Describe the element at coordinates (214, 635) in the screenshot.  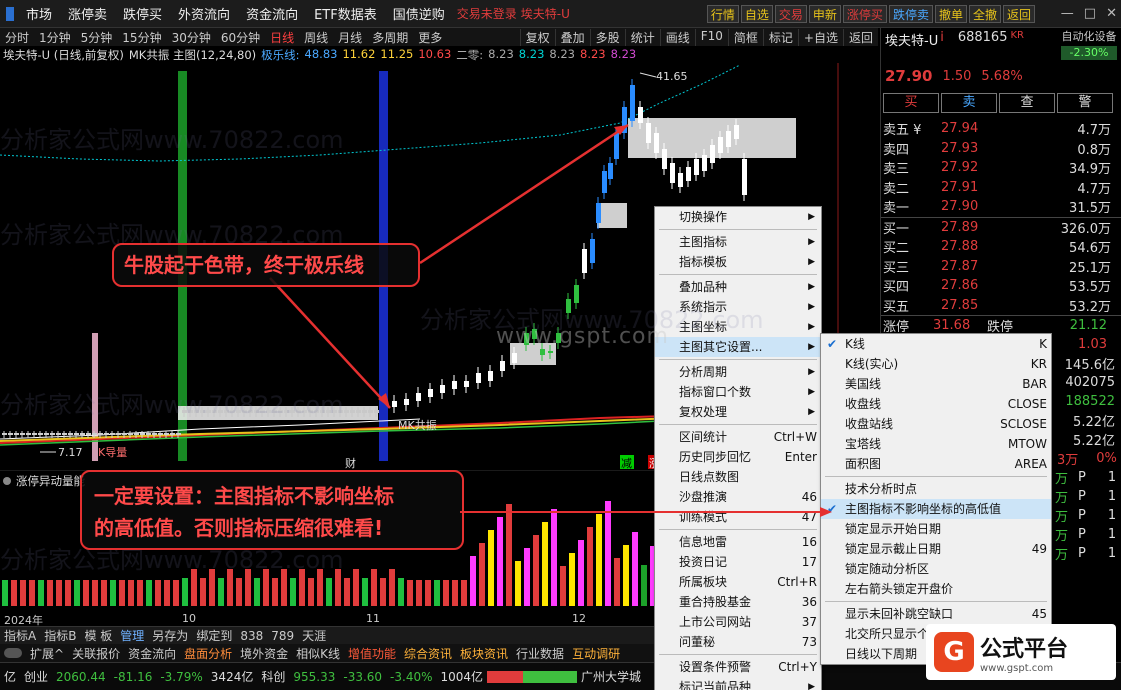
I see `indicator-tab-5: 绑定到` at that location.